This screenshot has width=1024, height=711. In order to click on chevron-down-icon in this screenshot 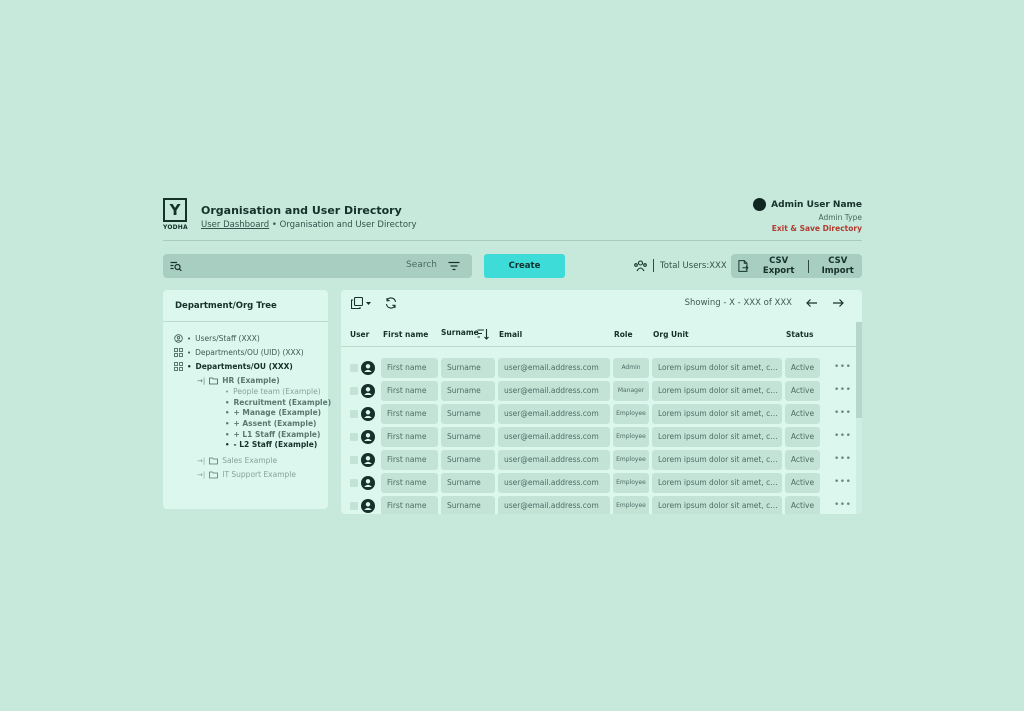, I will do `click(368, 303)`.